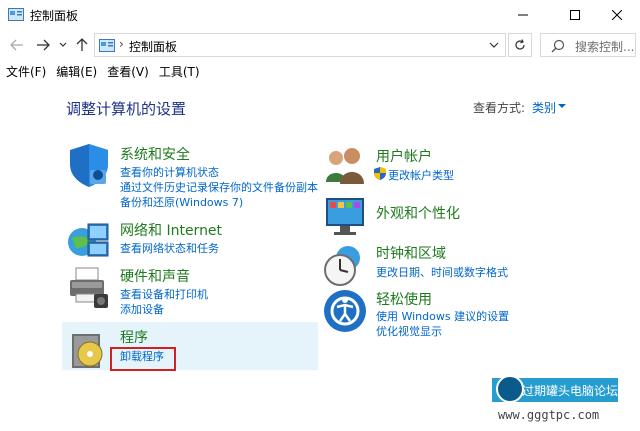 This screenshot has width=640, height=431. Describe the element at coordinates (409, 331) in the screenshot. I see `link-optimize-visual: 优化视觉显示` at that location.